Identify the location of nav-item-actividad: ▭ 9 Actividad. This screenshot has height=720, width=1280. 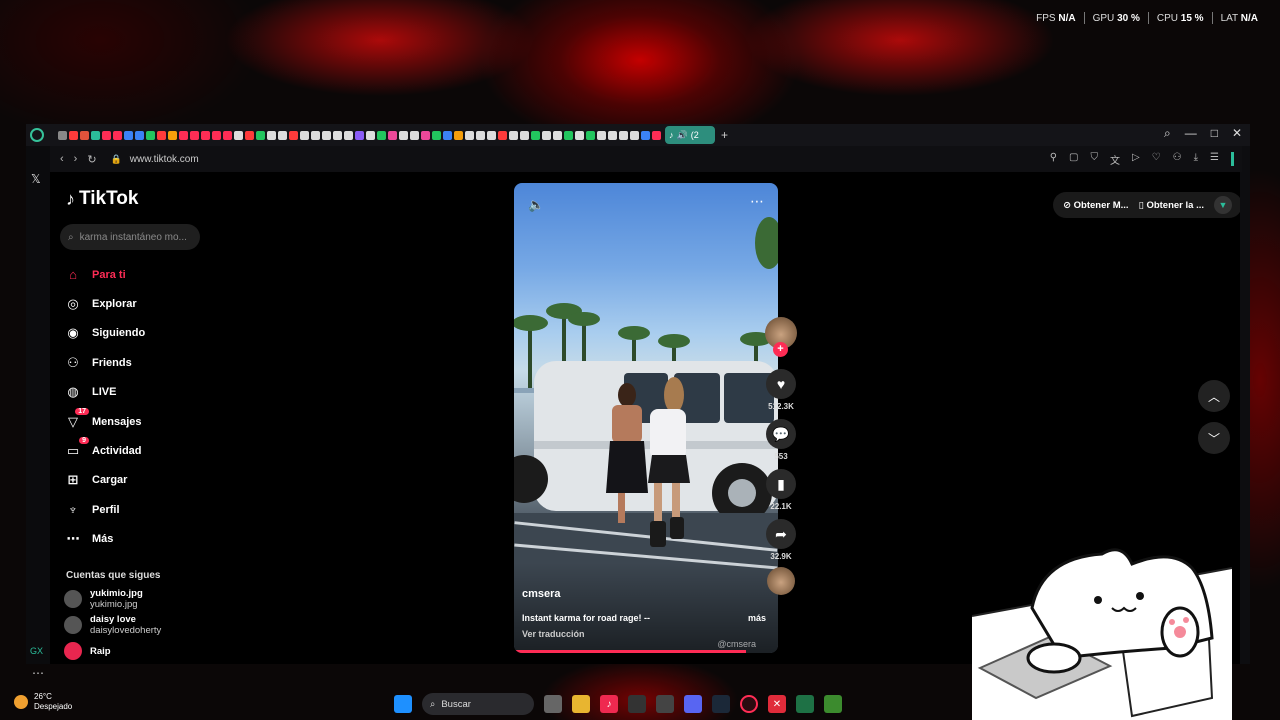
(104, 450).